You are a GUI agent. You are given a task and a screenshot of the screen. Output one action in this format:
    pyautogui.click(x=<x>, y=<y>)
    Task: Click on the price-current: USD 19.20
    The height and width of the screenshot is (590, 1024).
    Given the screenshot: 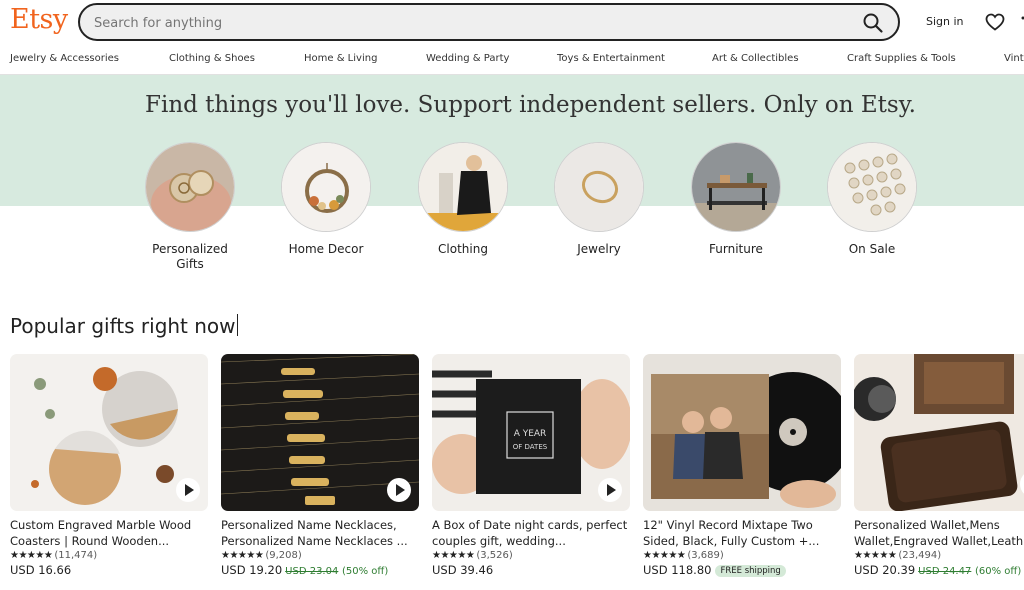 What is the action you would take?
    pyautogui.click(x=252, y=570)
    